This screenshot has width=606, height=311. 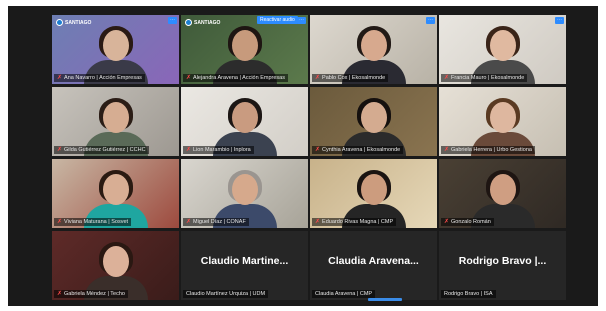 What do you see at coordinates (373, 193) in the screenshot?
I see `participant-tile: ✗ Eduardo Rivas Magna | CMP` at bounding box center [373, 193].